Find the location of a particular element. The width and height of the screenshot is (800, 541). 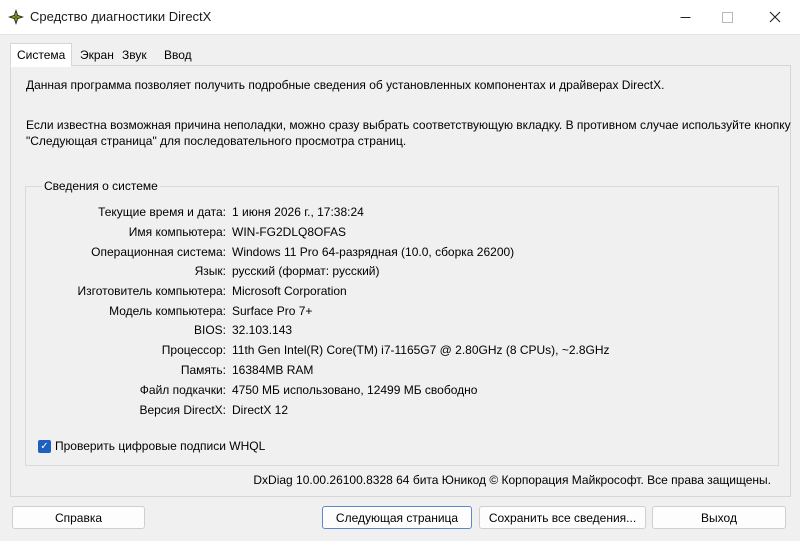

tab-system: Система is located at coordinates (41, 55).